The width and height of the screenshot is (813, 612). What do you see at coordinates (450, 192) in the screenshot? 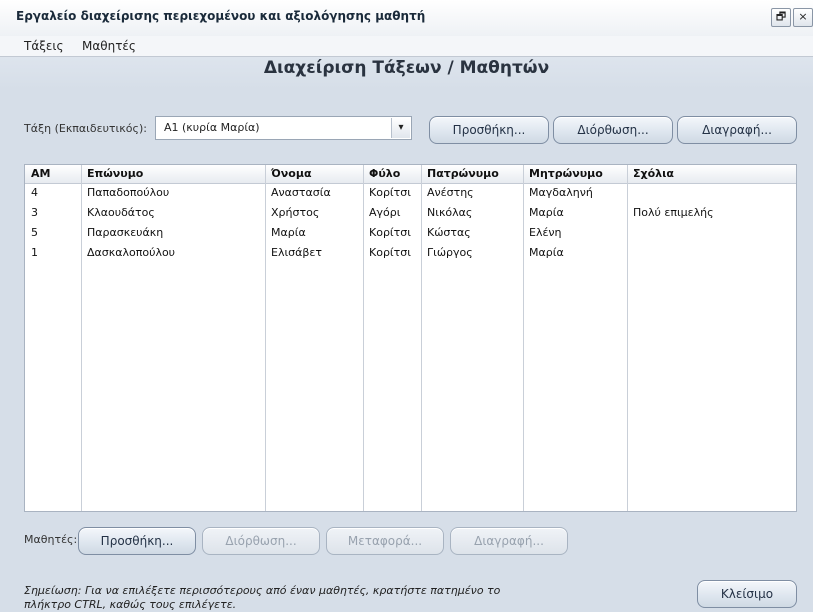
I see `cell-father-name: Ανέστης` at bounding box center [450, 192].